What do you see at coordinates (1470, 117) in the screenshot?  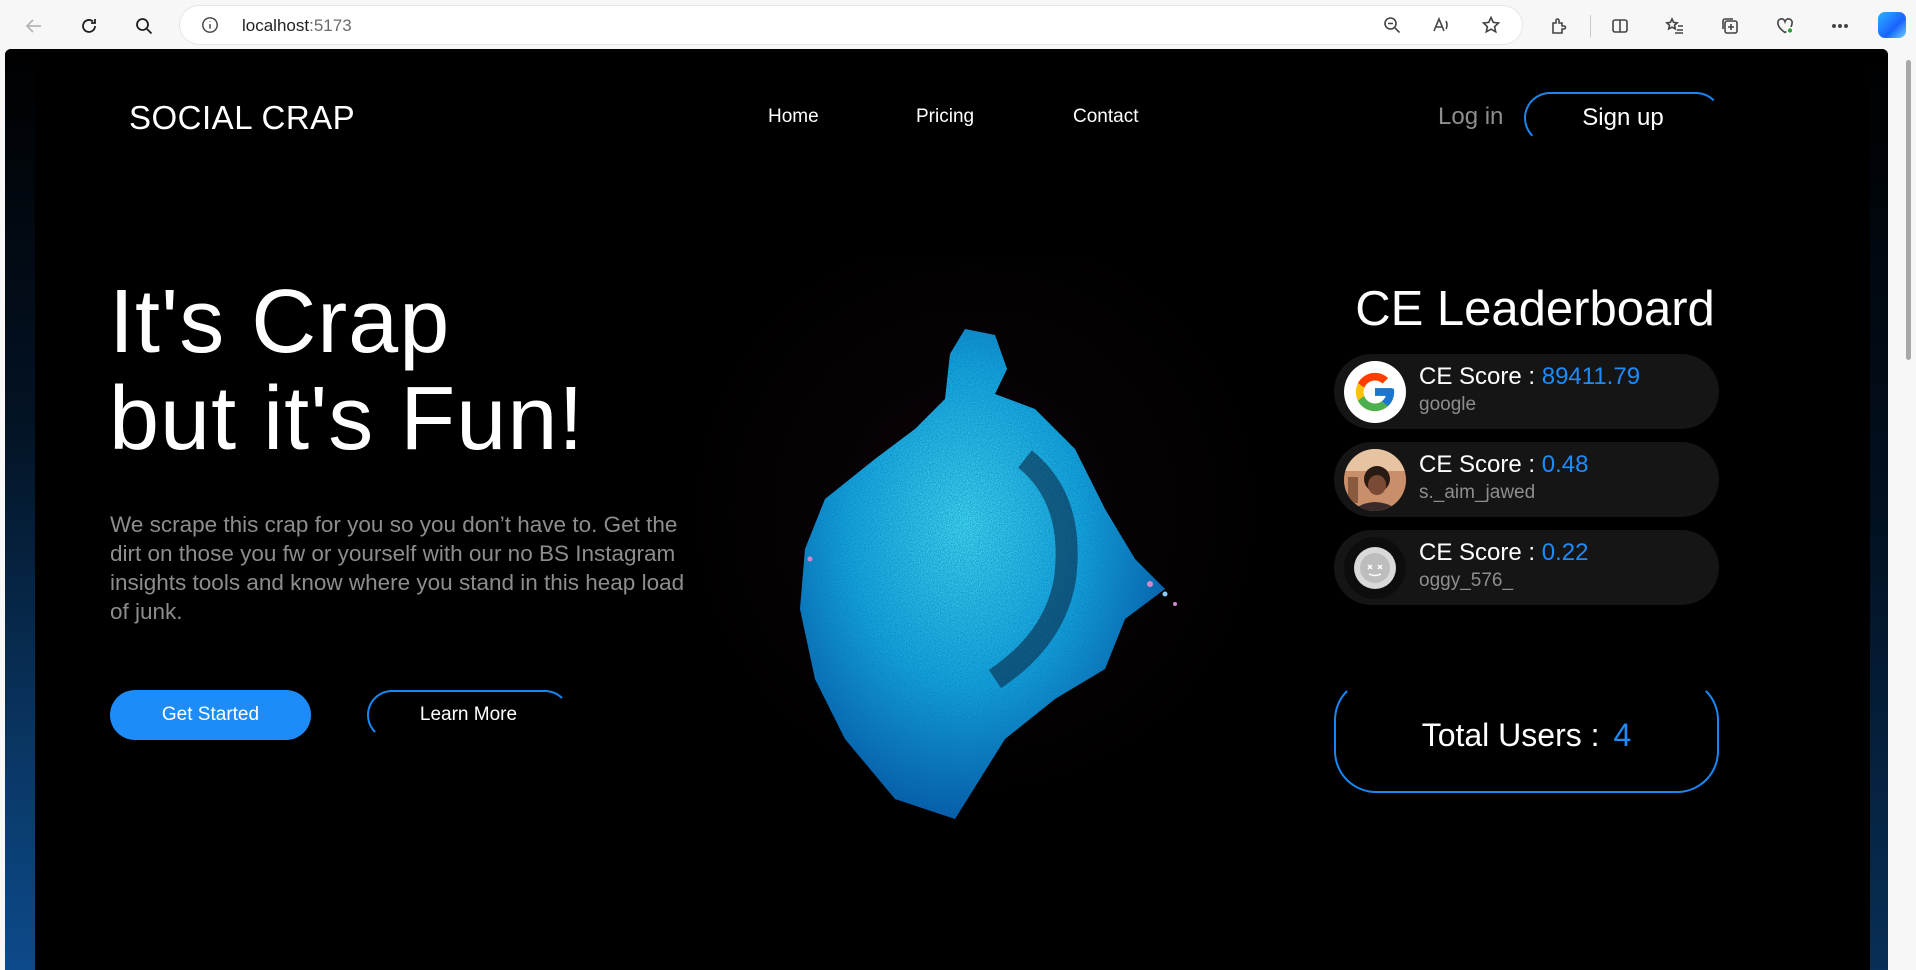 I see `login-link: Log in` at bounding box center [1470, 117].